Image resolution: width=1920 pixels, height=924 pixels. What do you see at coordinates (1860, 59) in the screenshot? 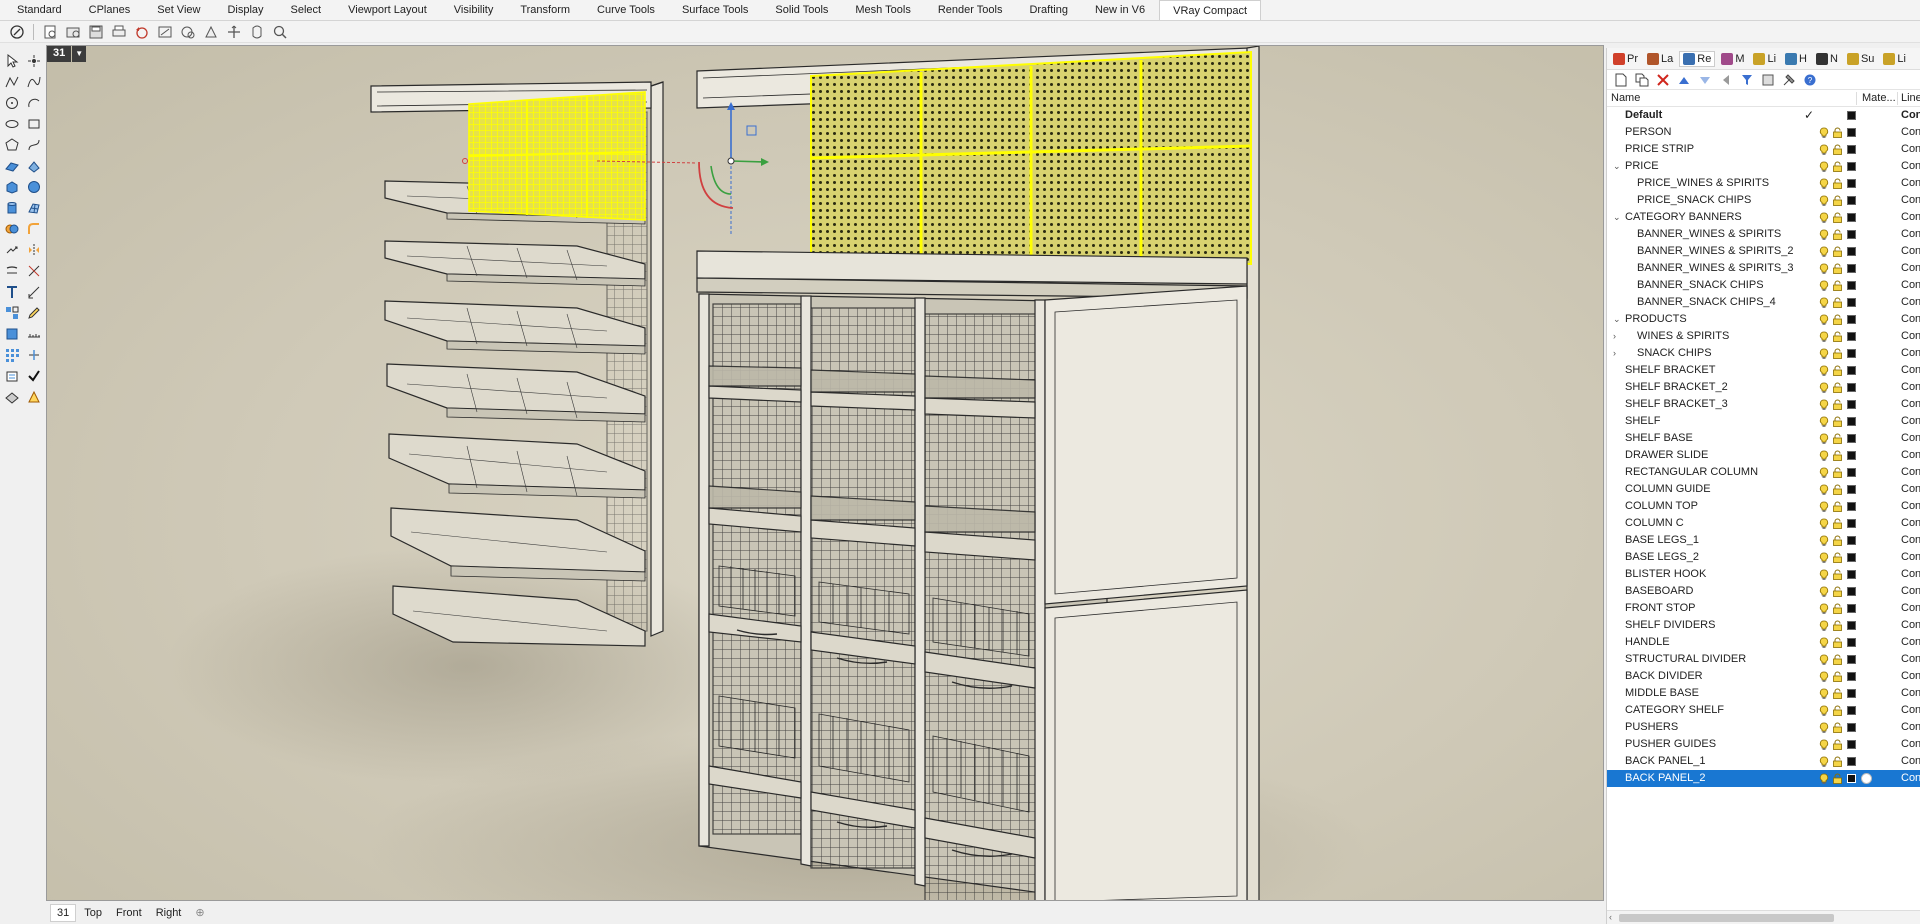
I see `panel-tab: Su` at bounding box center [1860, 59].